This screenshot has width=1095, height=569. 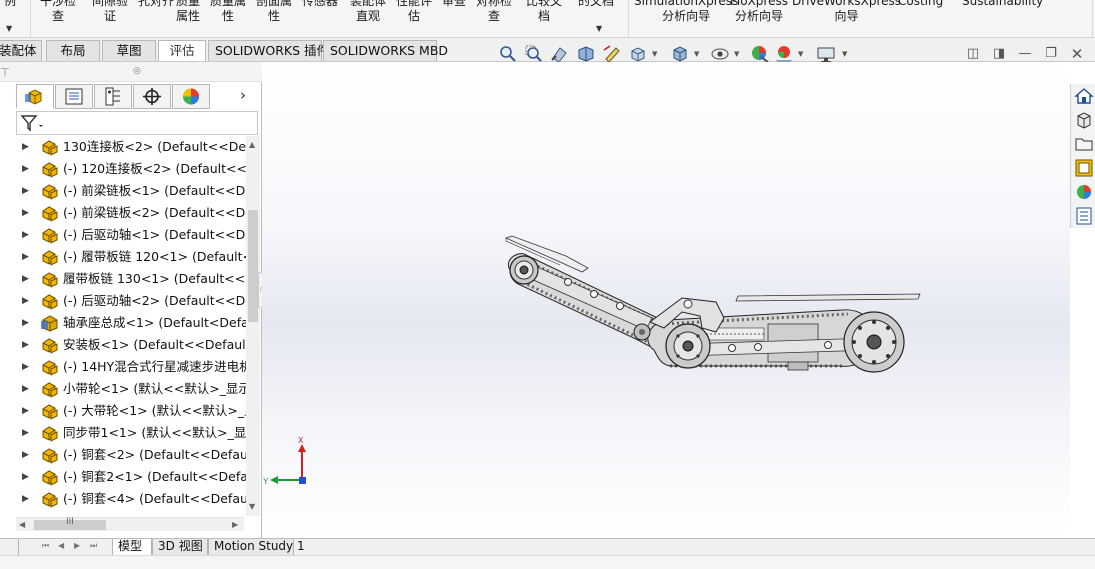 I want to click on tab-3: 评估, so click(x=182, y=50).